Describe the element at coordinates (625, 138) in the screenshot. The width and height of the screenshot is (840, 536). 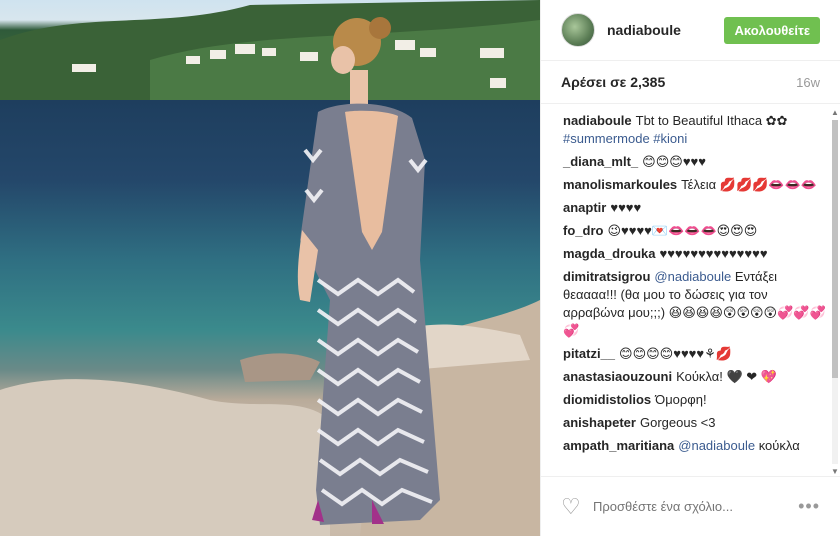
I see `comment-hashtags: #summermode #kioni` at that location.